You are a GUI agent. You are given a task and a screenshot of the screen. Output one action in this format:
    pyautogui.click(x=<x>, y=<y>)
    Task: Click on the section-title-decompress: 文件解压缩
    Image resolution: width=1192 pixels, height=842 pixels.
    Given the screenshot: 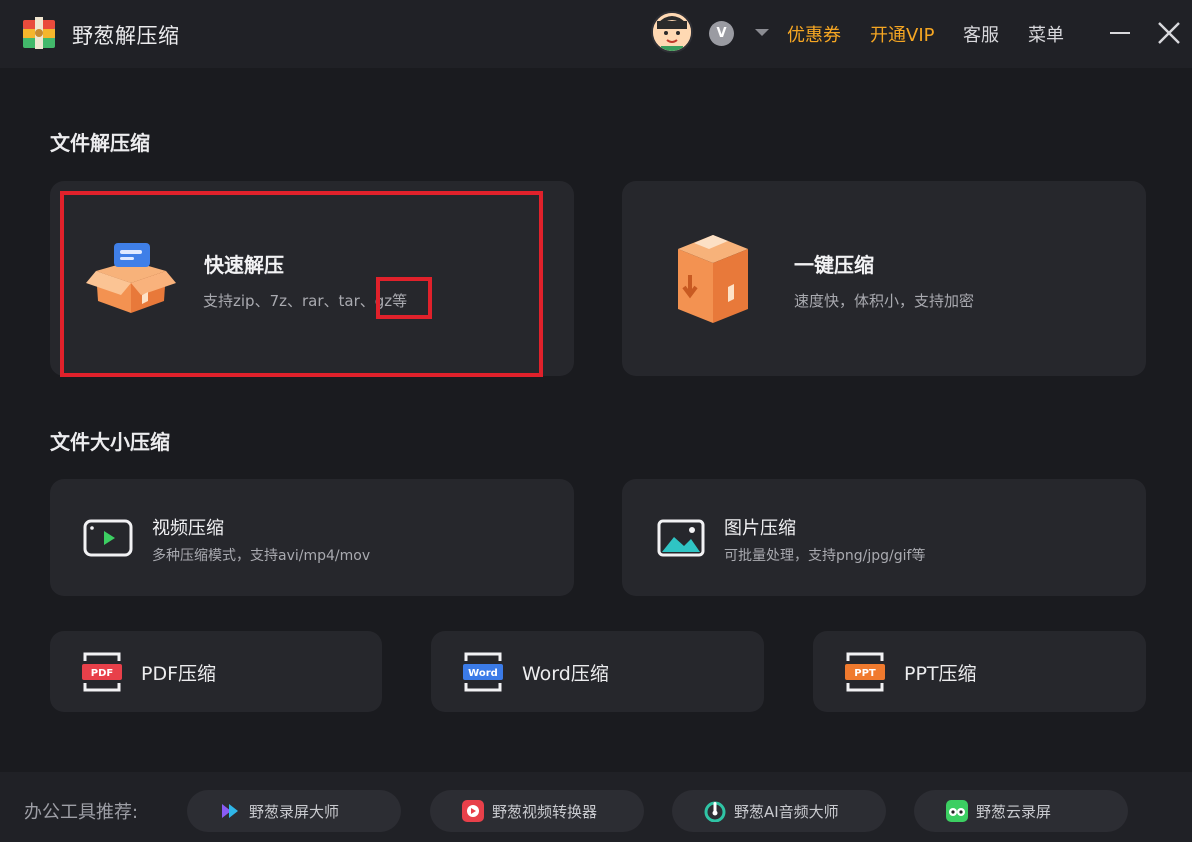 What is the action you would take?
    pyautogui.click(x=100, y=143)
    